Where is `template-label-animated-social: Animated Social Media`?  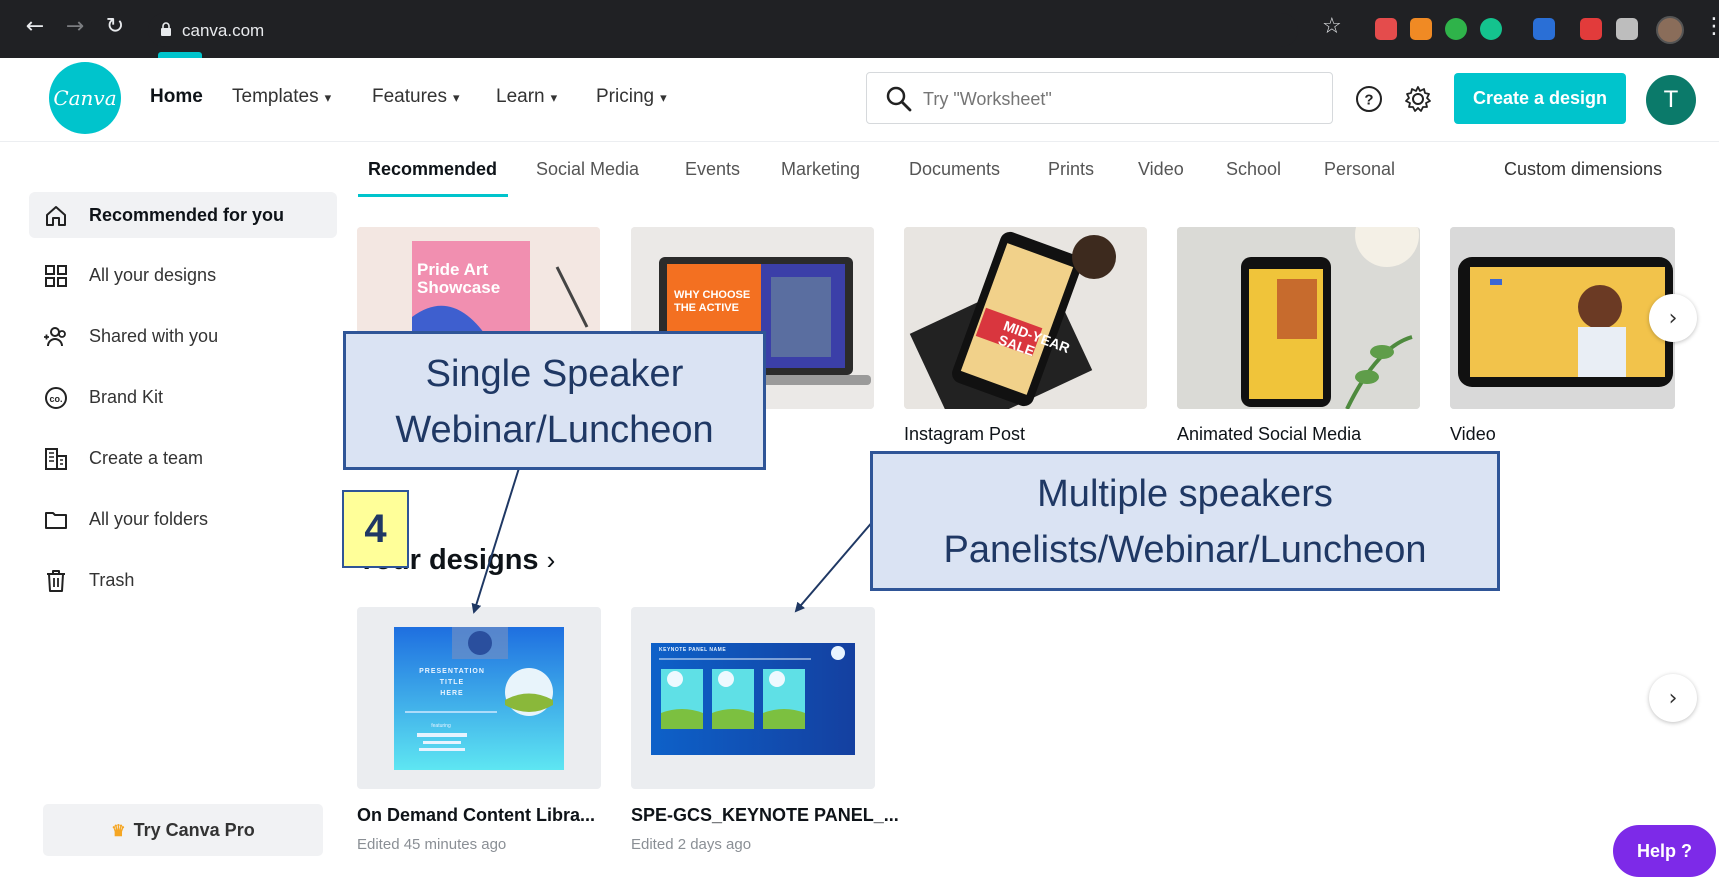
template-label-animated-social: Animated Social Media is located at coordinates (1269, 434).